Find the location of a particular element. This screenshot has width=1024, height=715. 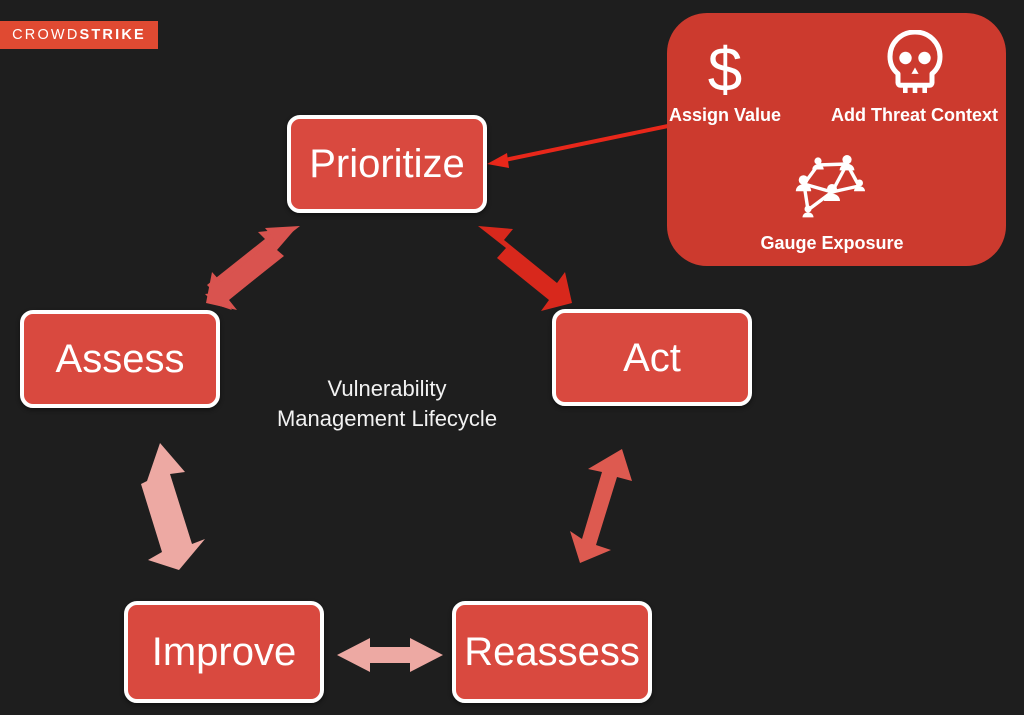

crowdstrike-logo: CROWDSTRIKE is located at coordinates (79, 35).